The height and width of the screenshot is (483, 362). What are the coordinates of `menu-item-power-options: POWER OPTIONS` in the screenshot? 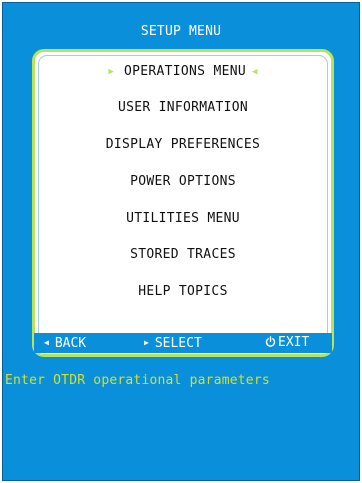 It's located at (183, 182).